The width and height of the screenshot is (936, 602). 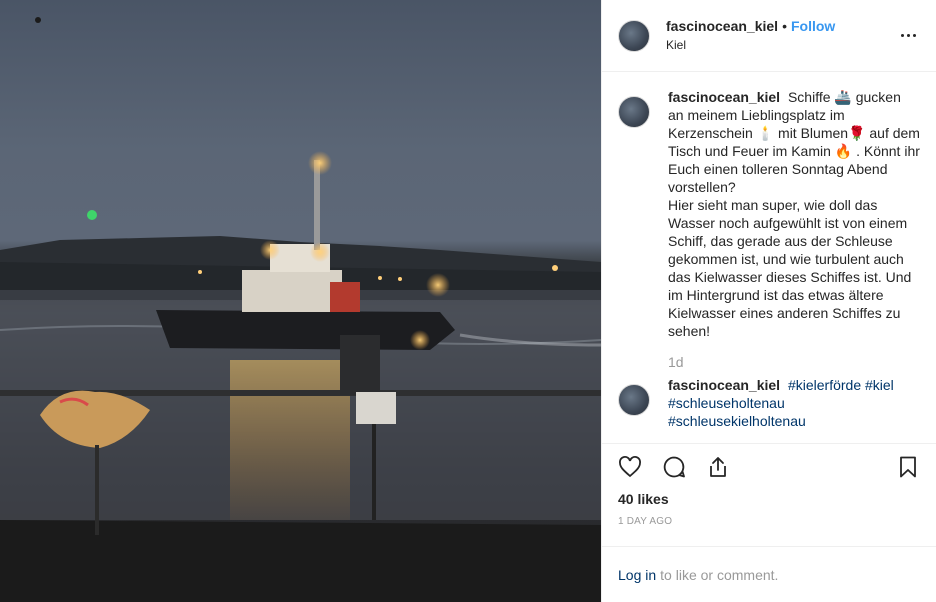 What do you see at coordinates (674, 467) in the screenshot?
I see `comment-icon` at bounding box center [674, 467].